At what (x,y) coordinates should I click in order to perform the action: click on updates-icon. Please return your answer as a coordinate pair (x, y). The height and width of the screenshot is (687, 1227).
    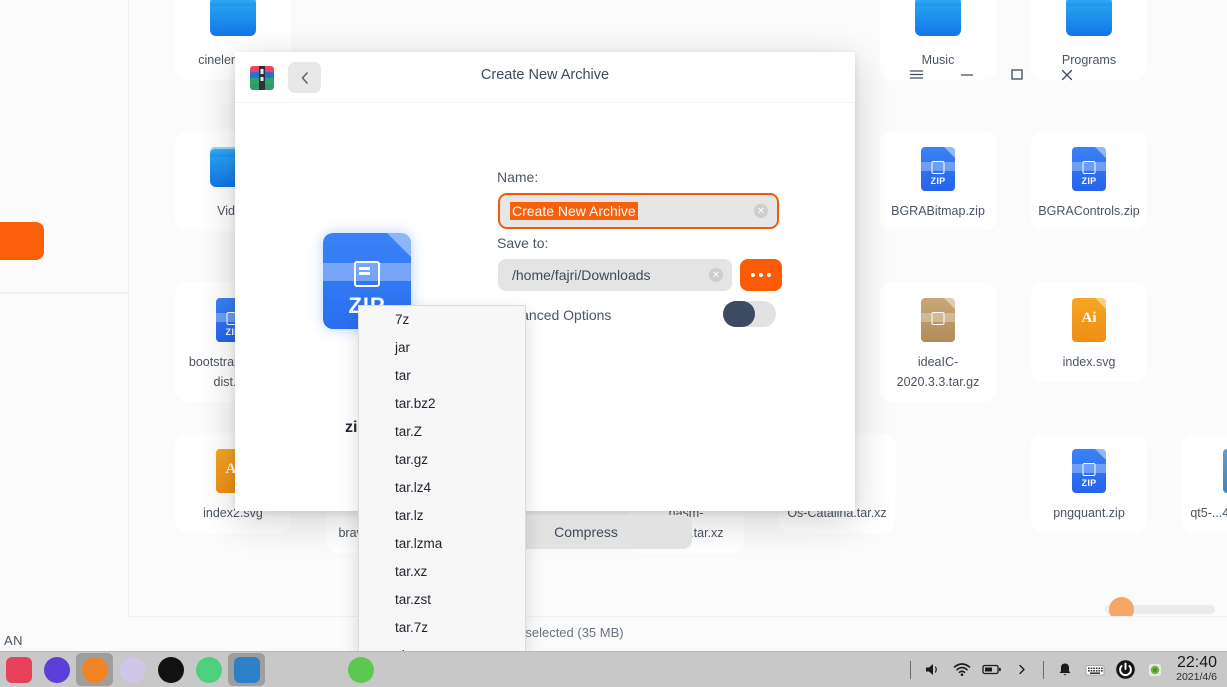
    Looking at the image, I should click on (1155, 669).